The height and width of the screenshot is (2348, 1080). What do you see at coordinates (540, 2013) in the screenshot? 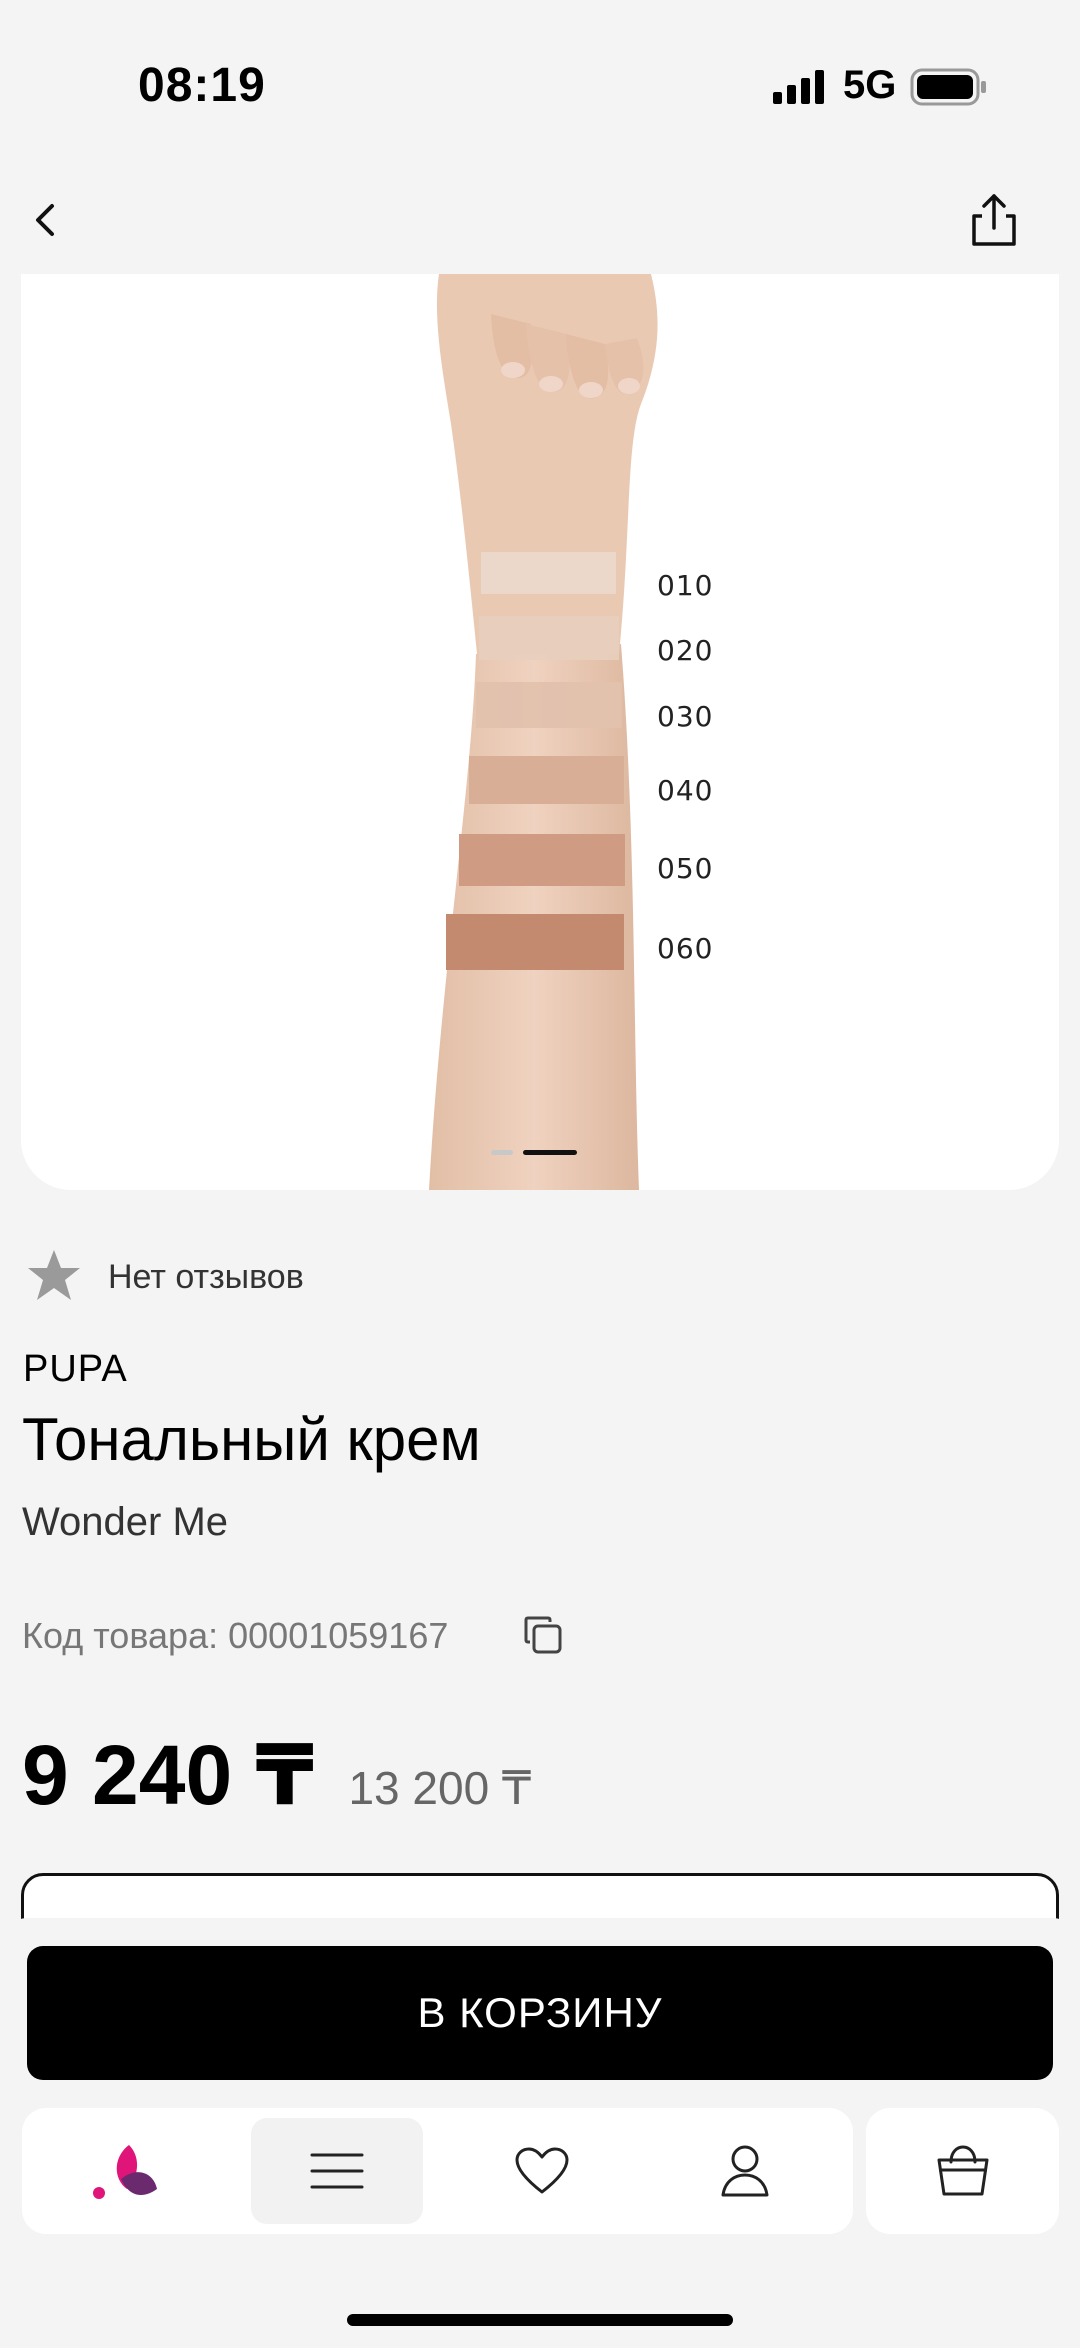
I see `add-to-cart-button: В КОРЗИНУ` at bounding box center [540, 2013].